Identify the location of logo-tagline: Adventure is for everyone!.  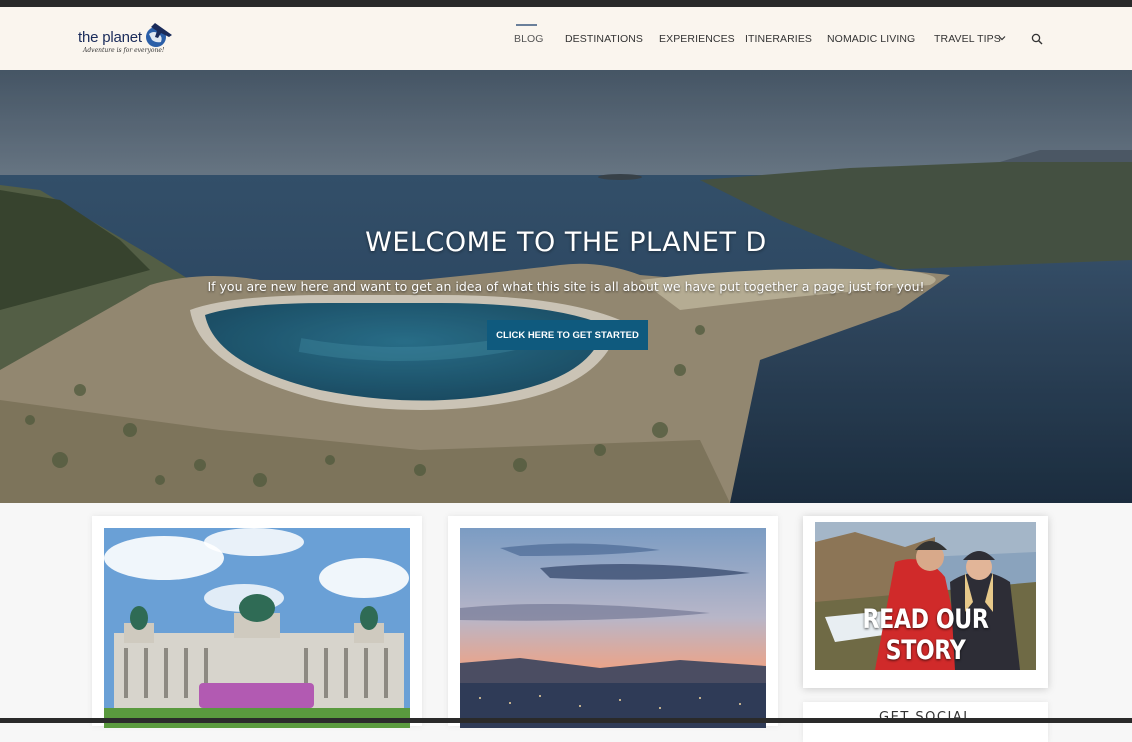
(124, 50).